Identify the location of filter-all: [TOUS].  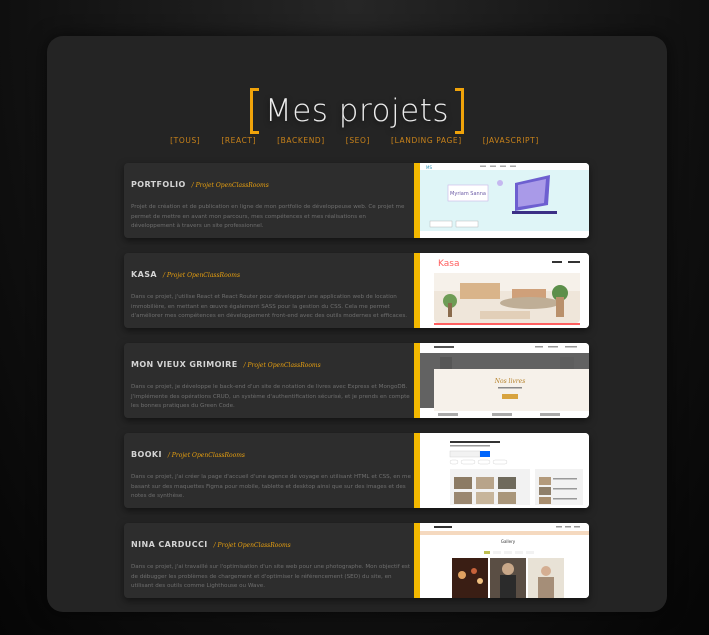
(185, 140).